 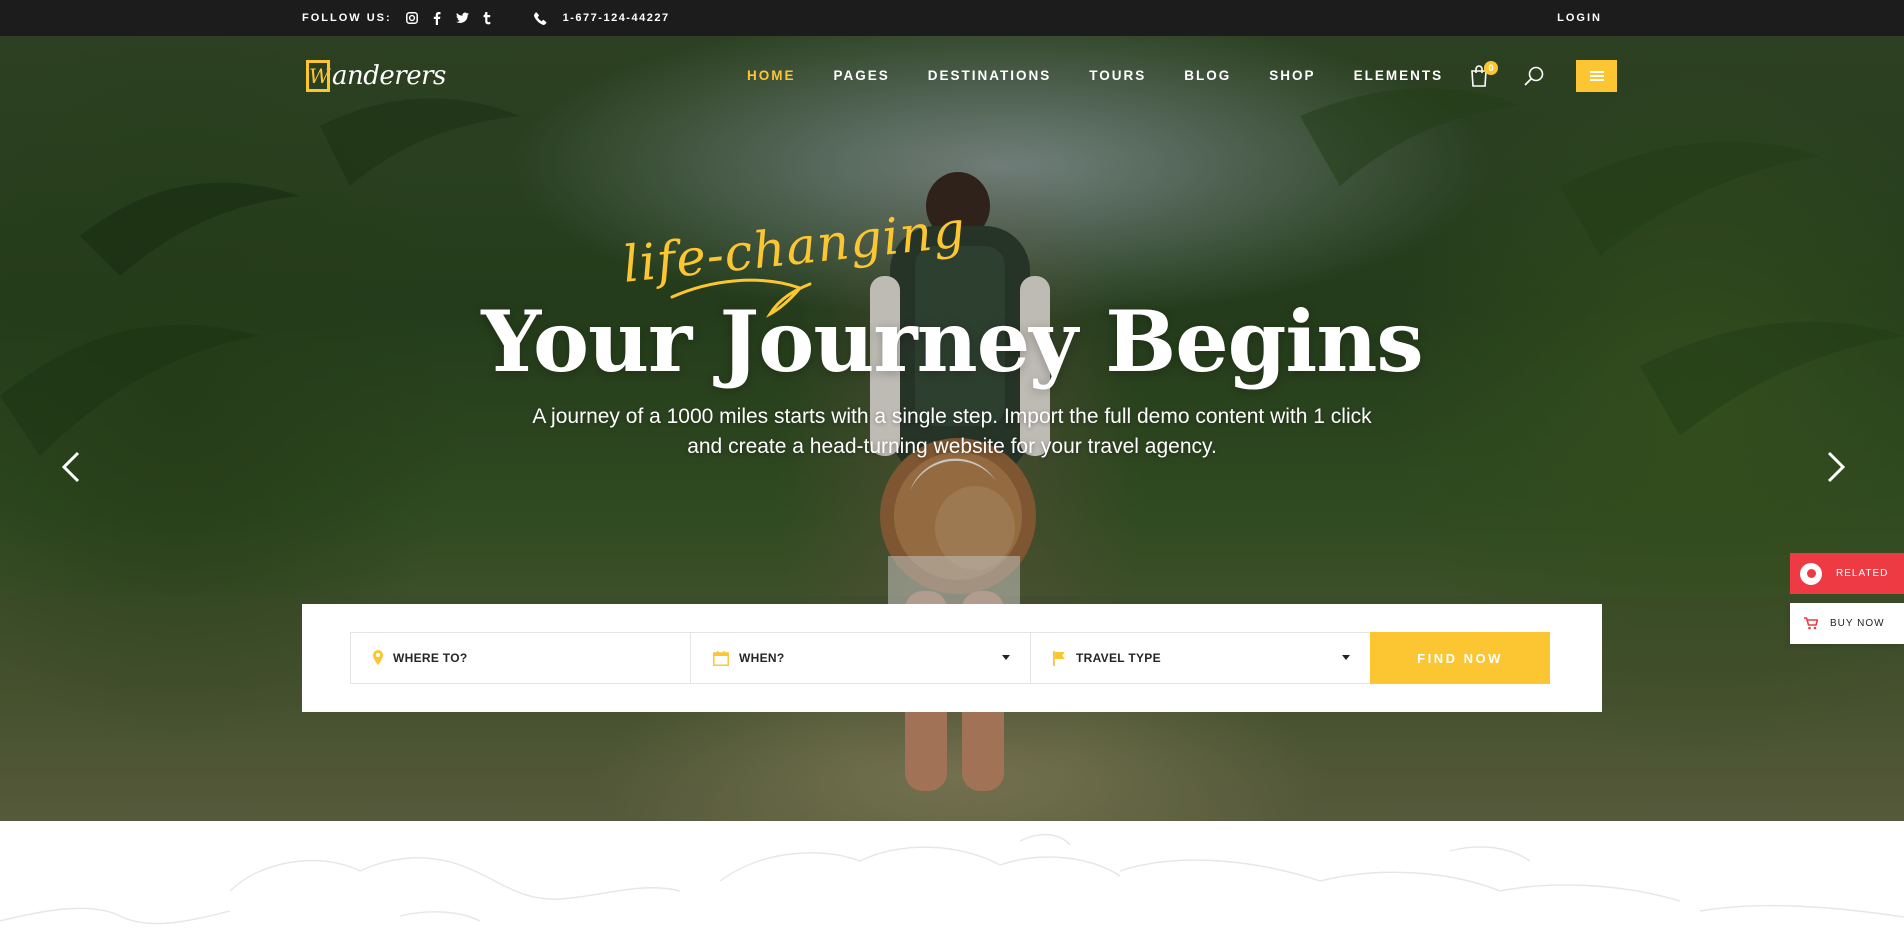 What do you see at coordinates (862, 75) in the screenshot?
I see `nav-pages: PAGES` at bounding box center [862, 75].